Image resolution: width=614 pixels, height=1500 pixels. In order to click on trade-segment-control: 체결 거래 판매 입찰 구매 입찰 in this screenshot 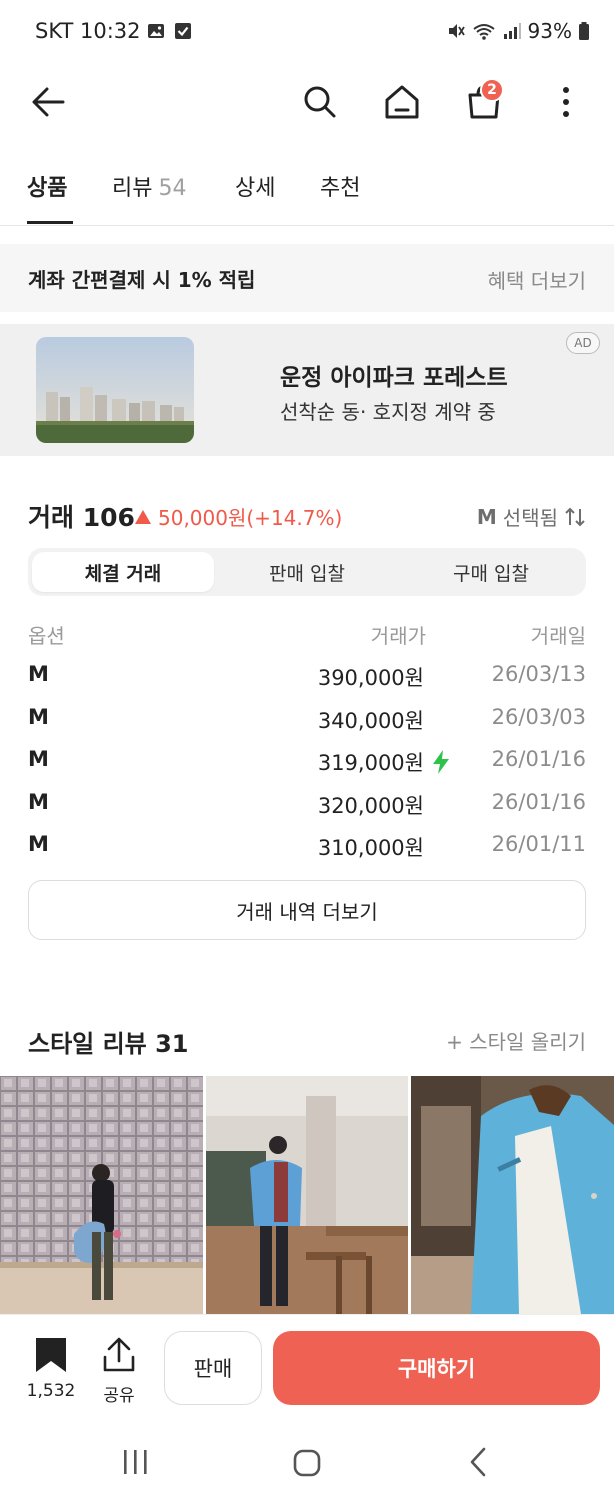, I will do `click(307, 572)`.